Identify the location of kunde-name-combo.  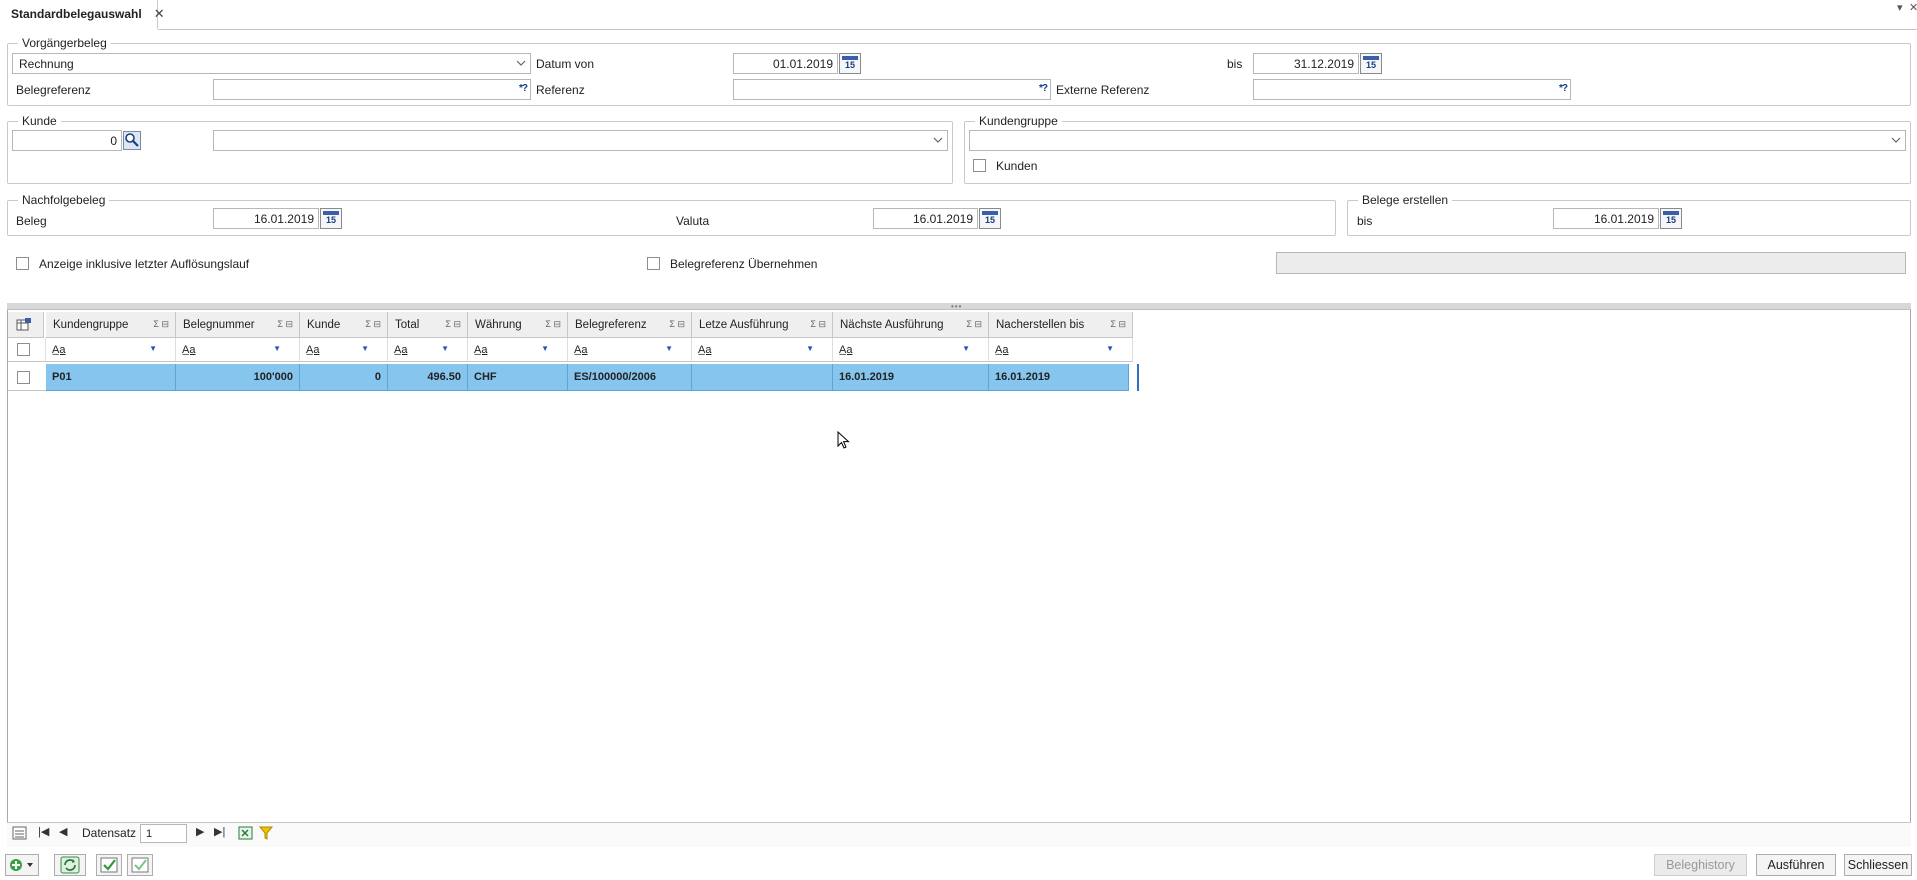
(580, 140).